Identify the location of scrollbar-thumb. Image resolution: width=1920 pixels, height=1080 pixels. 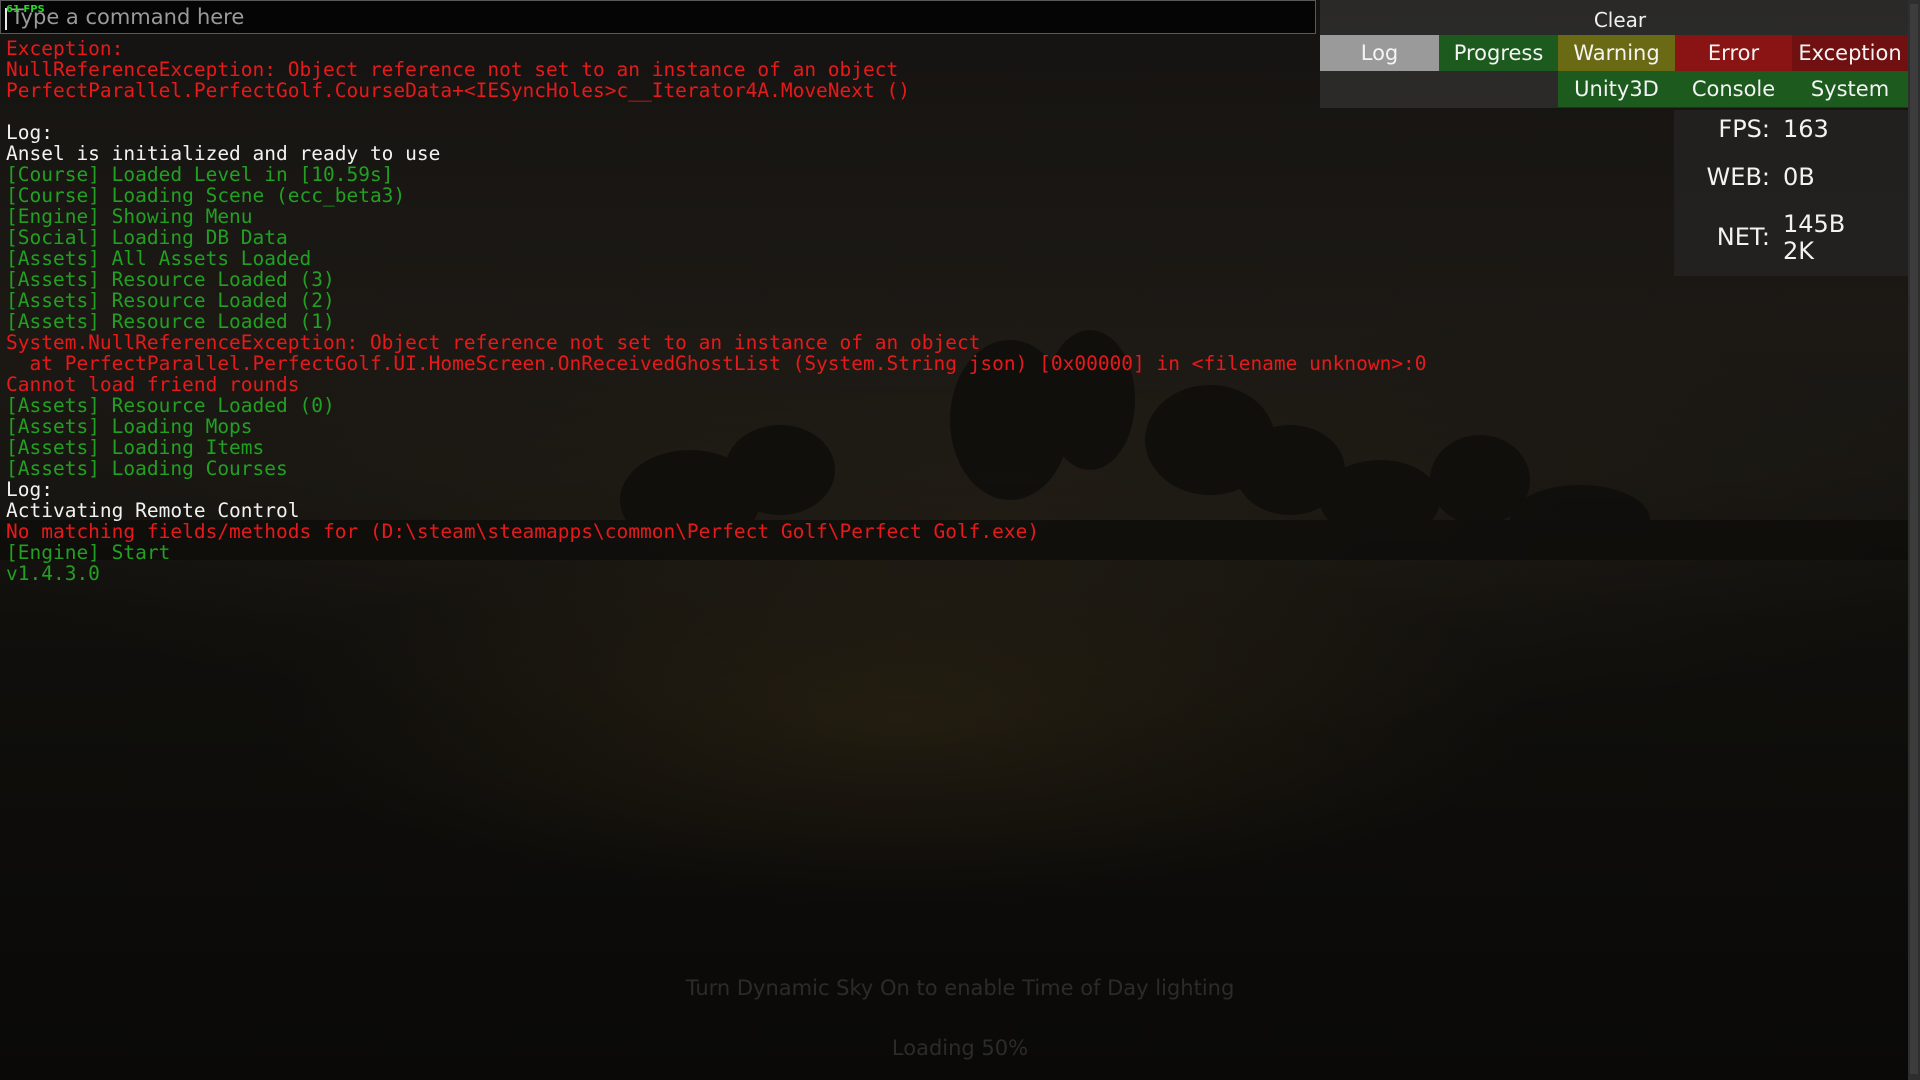
(1914, 539).